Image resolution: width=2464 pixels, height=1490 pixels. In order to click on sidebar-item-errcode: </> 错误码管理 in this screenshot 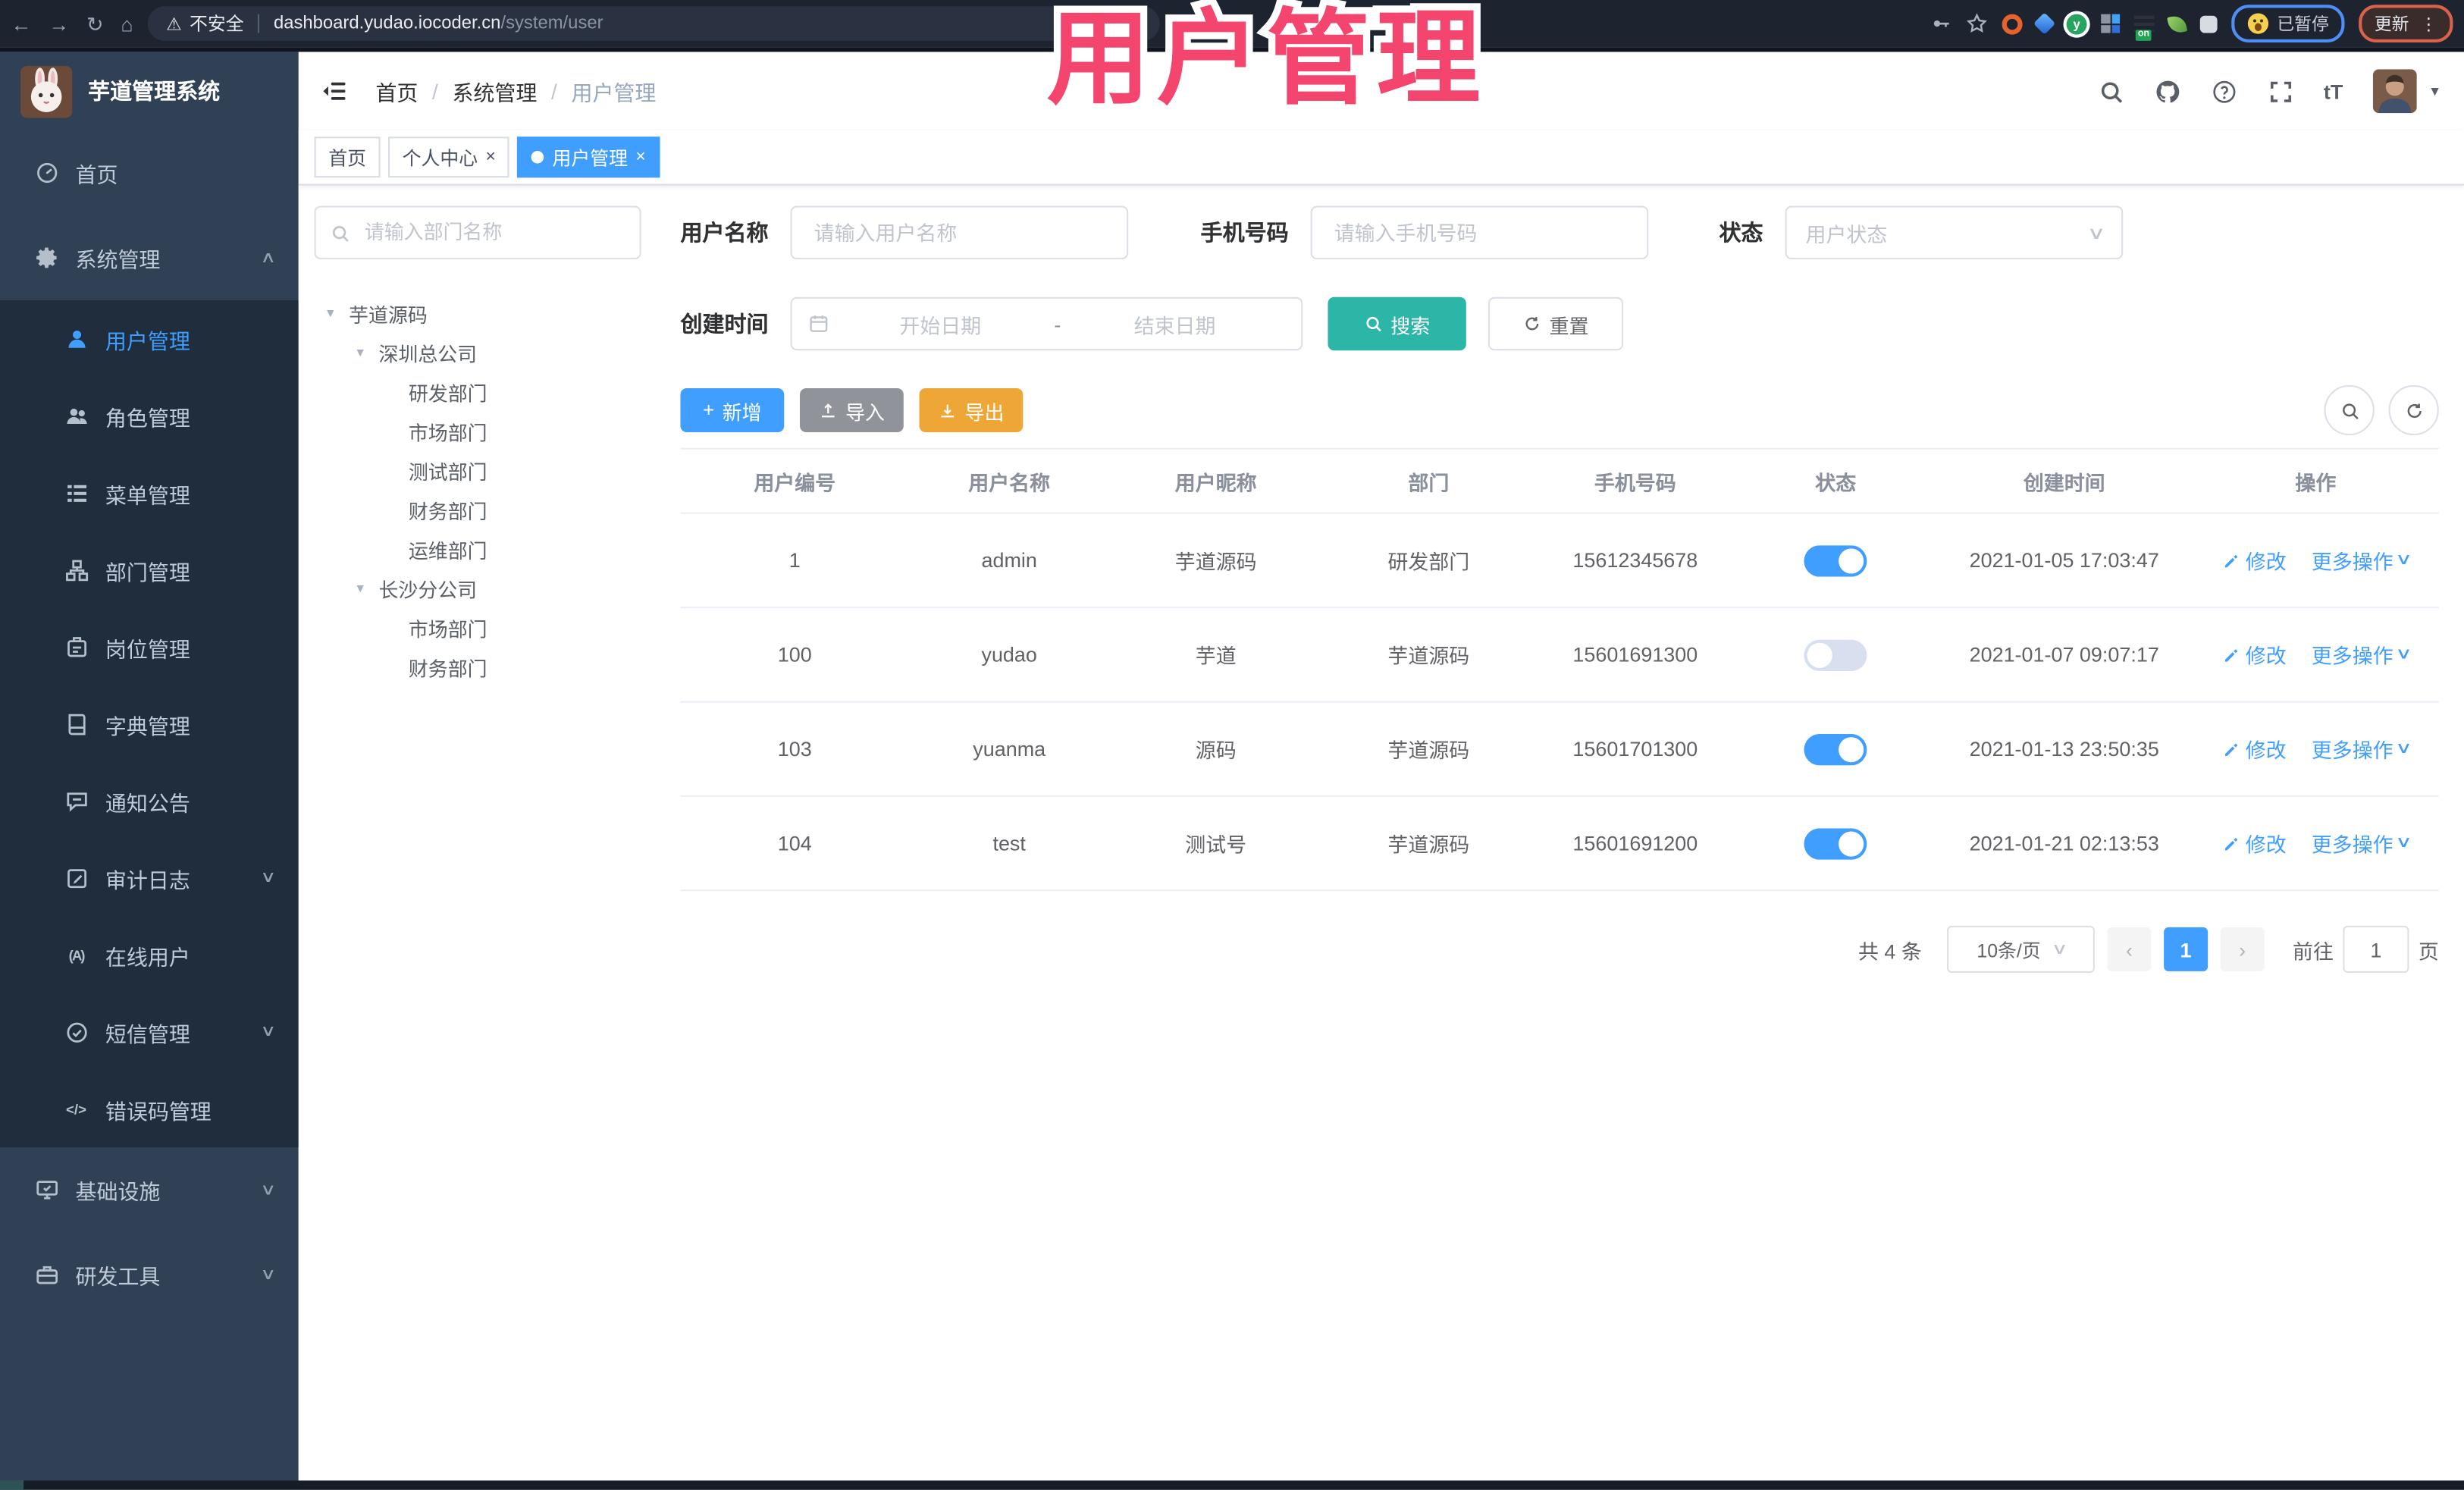, I will do `click(150, 1109)`.